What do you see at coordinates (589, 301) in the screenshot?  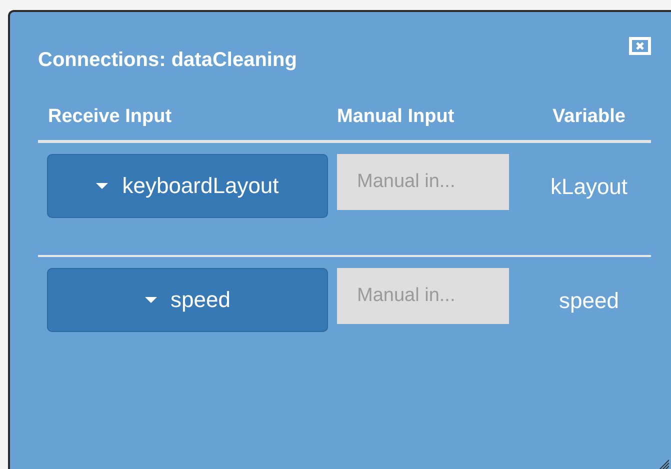 I see `variable-name: speed` at bounding box center [589, 301].